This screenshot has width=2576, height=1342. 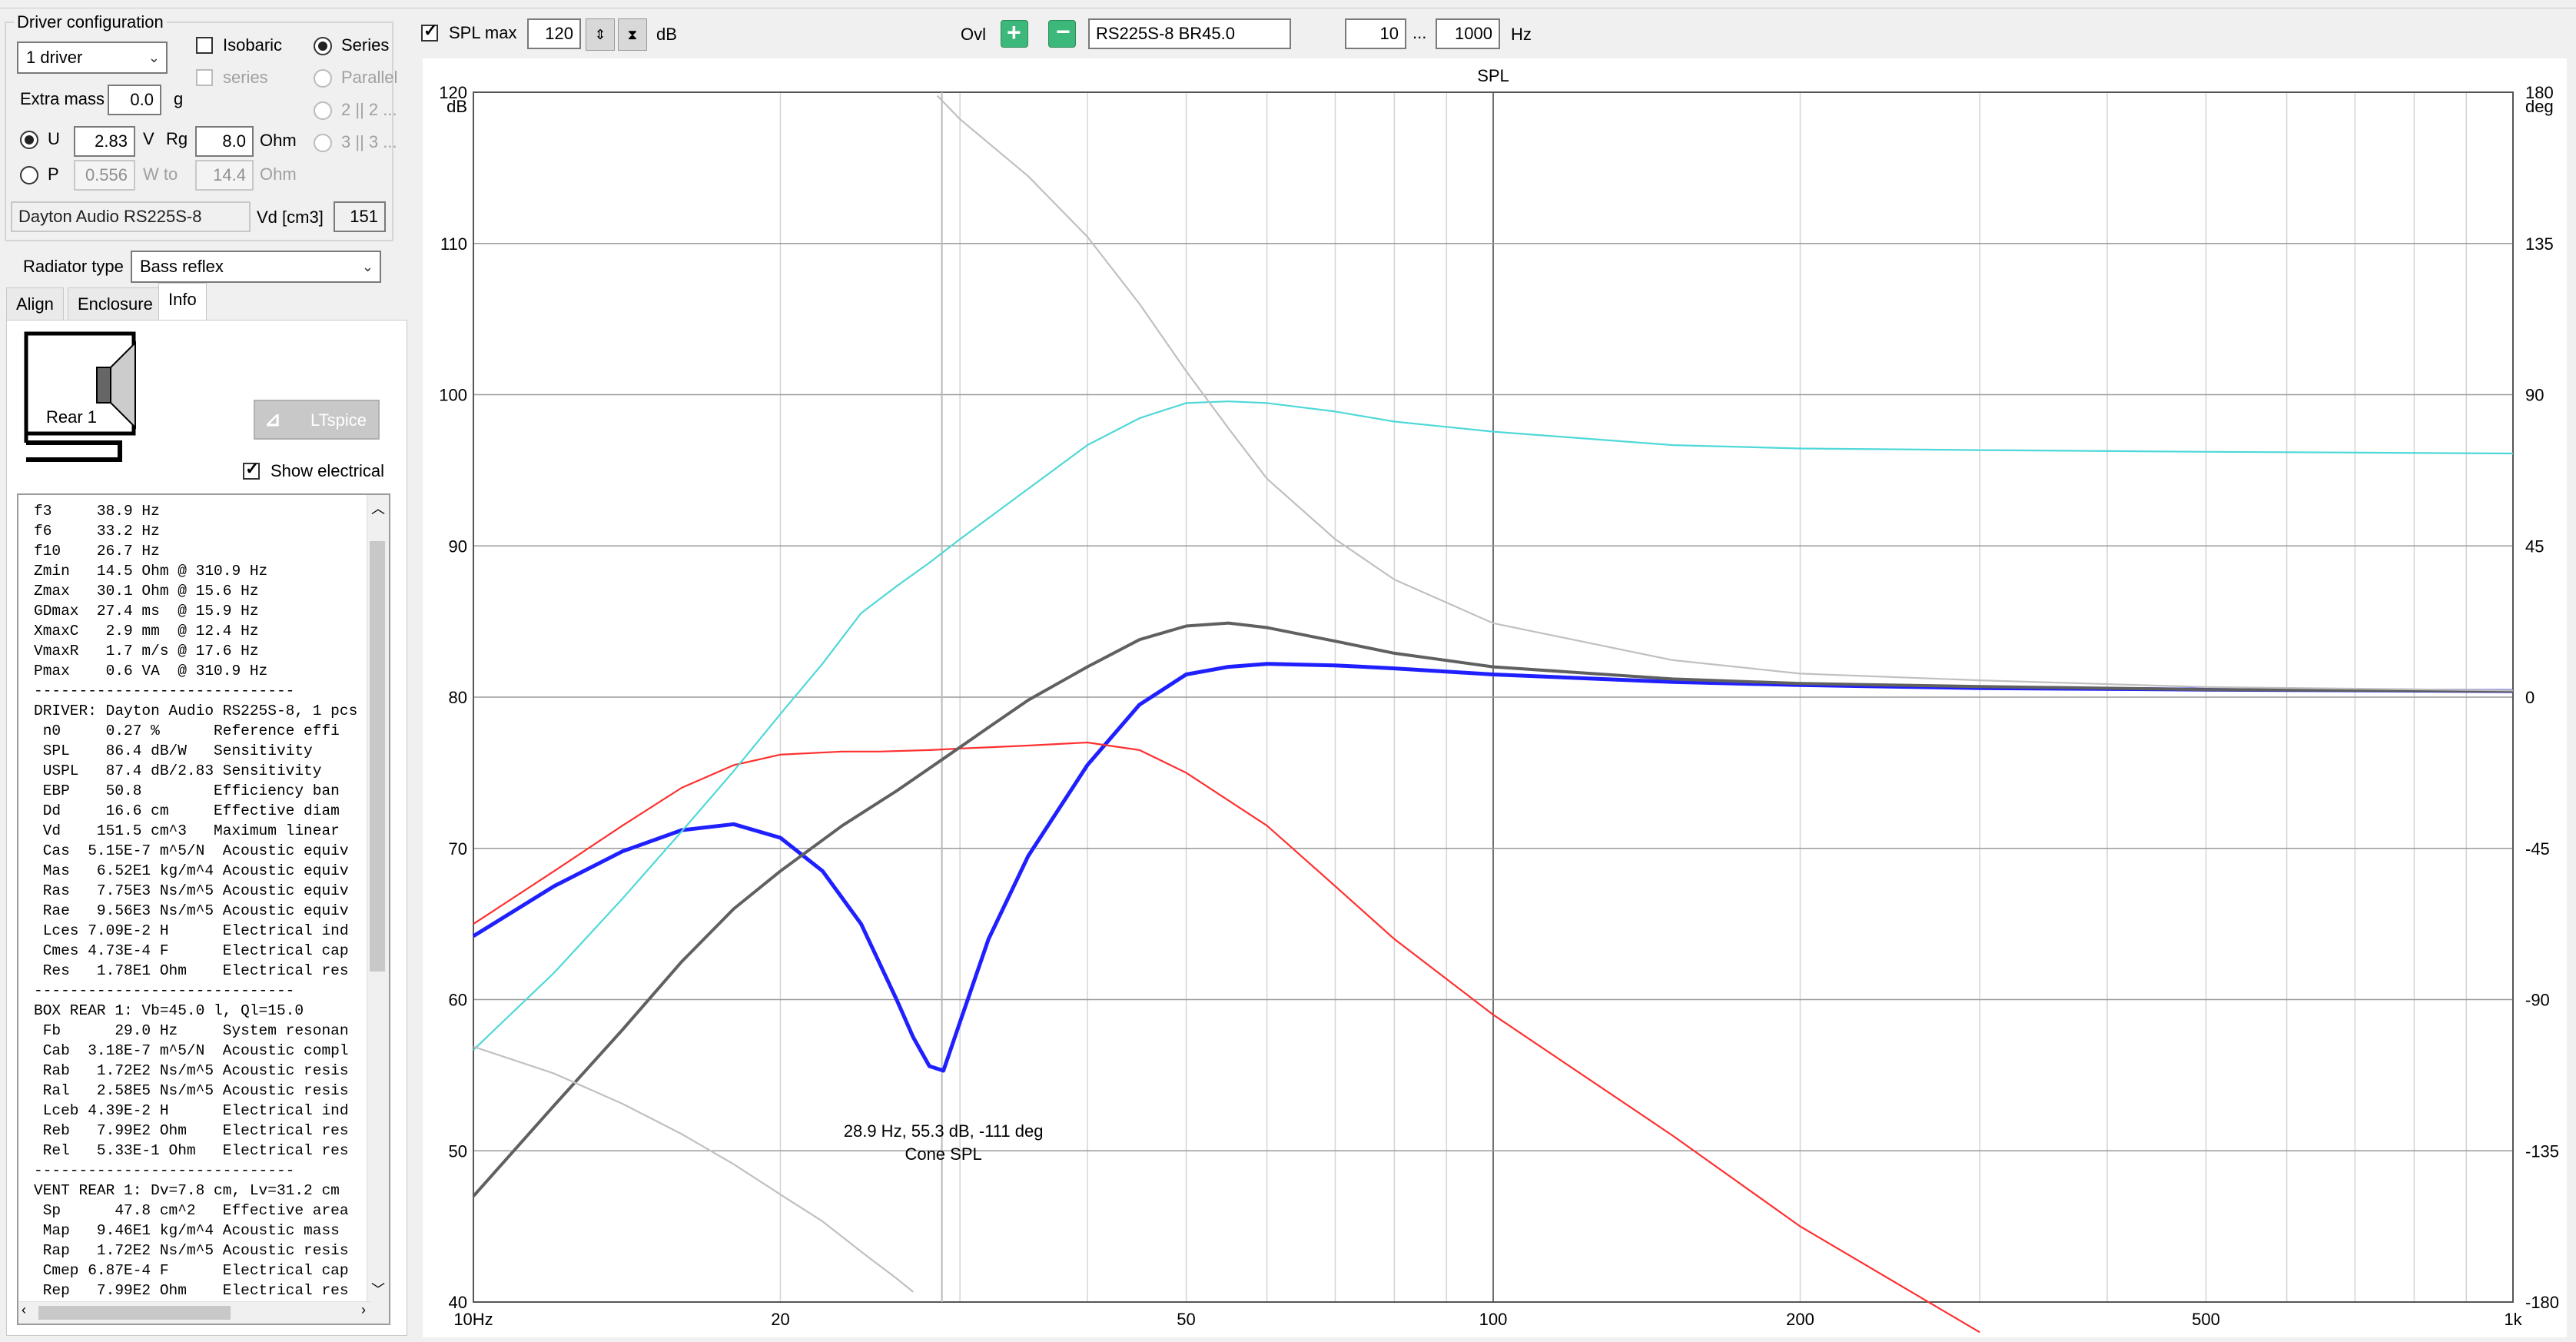 What do you see at coordinates (377, 756) in the screenshot?
I see `scroll-thumb` at bounding box center [377, 756].